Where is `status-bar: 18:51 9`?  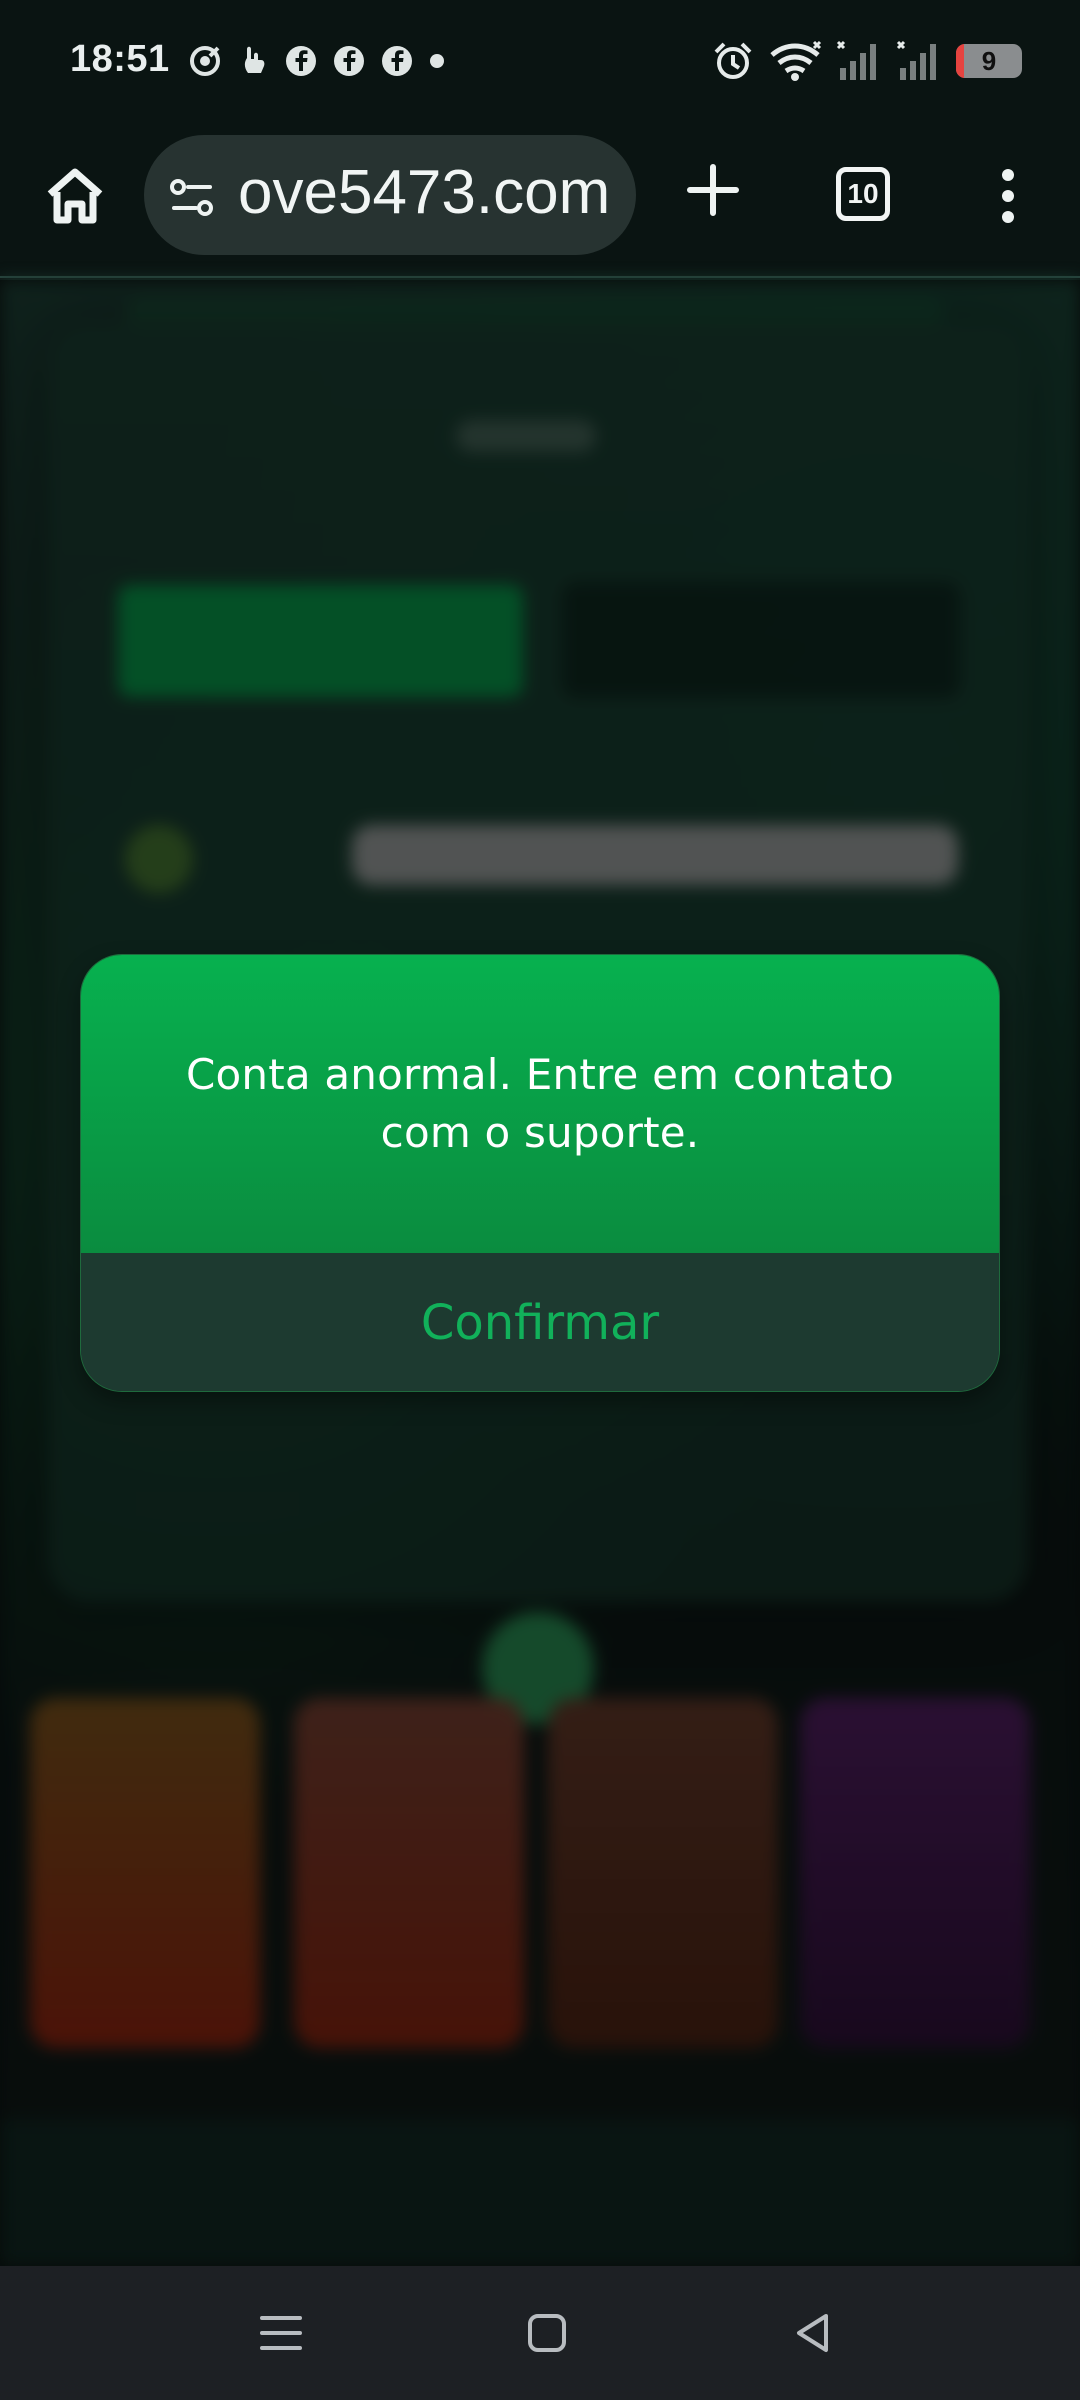
status-bar: 18:51 9 is located at coordinates (540, 62).